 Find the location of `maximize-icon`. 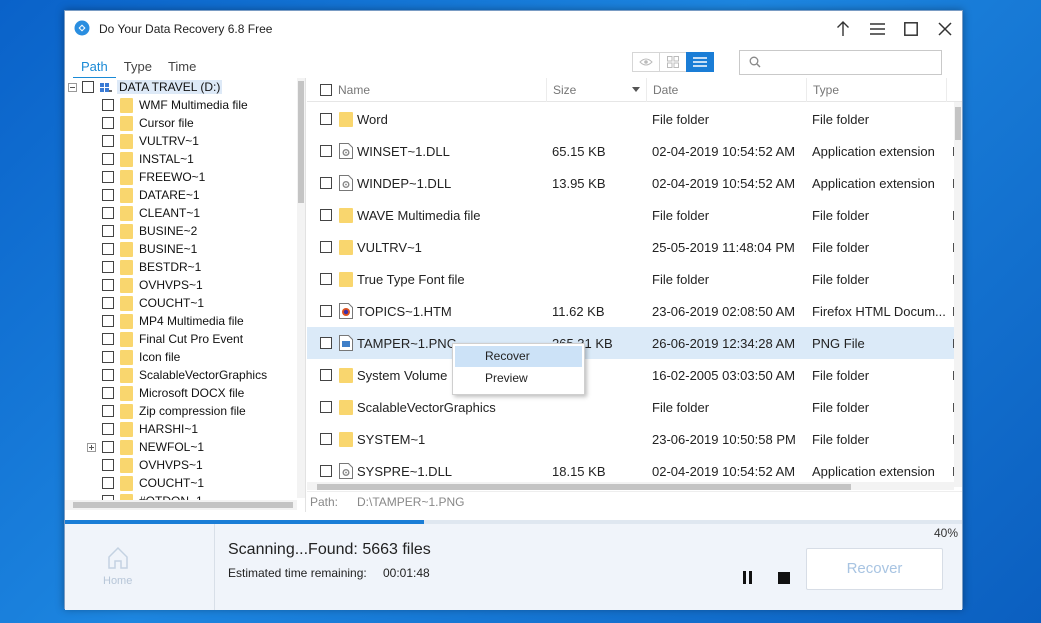

maximize-icon is located at coordinates (911, 29).